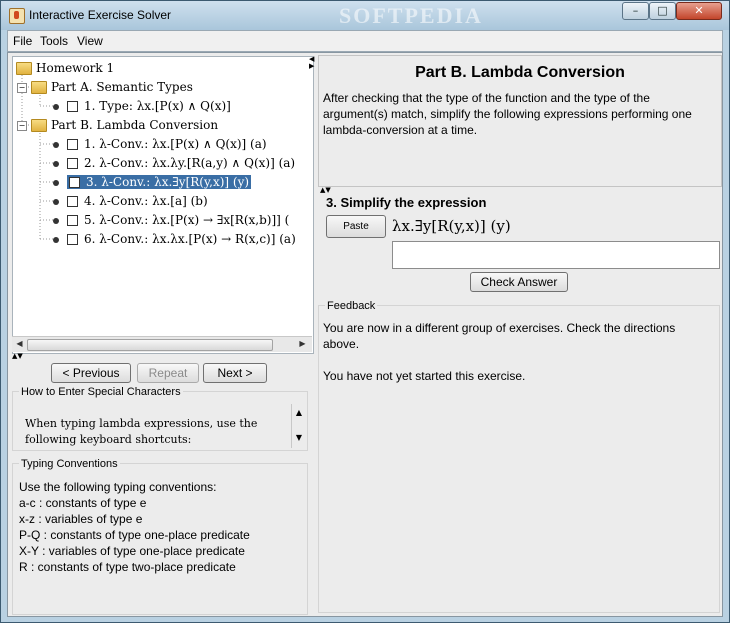 This screenshot has height=623, width=730. I want to click on tree-item: 4. λ-Conv.: λx.[a] (b), so click(130, 201).